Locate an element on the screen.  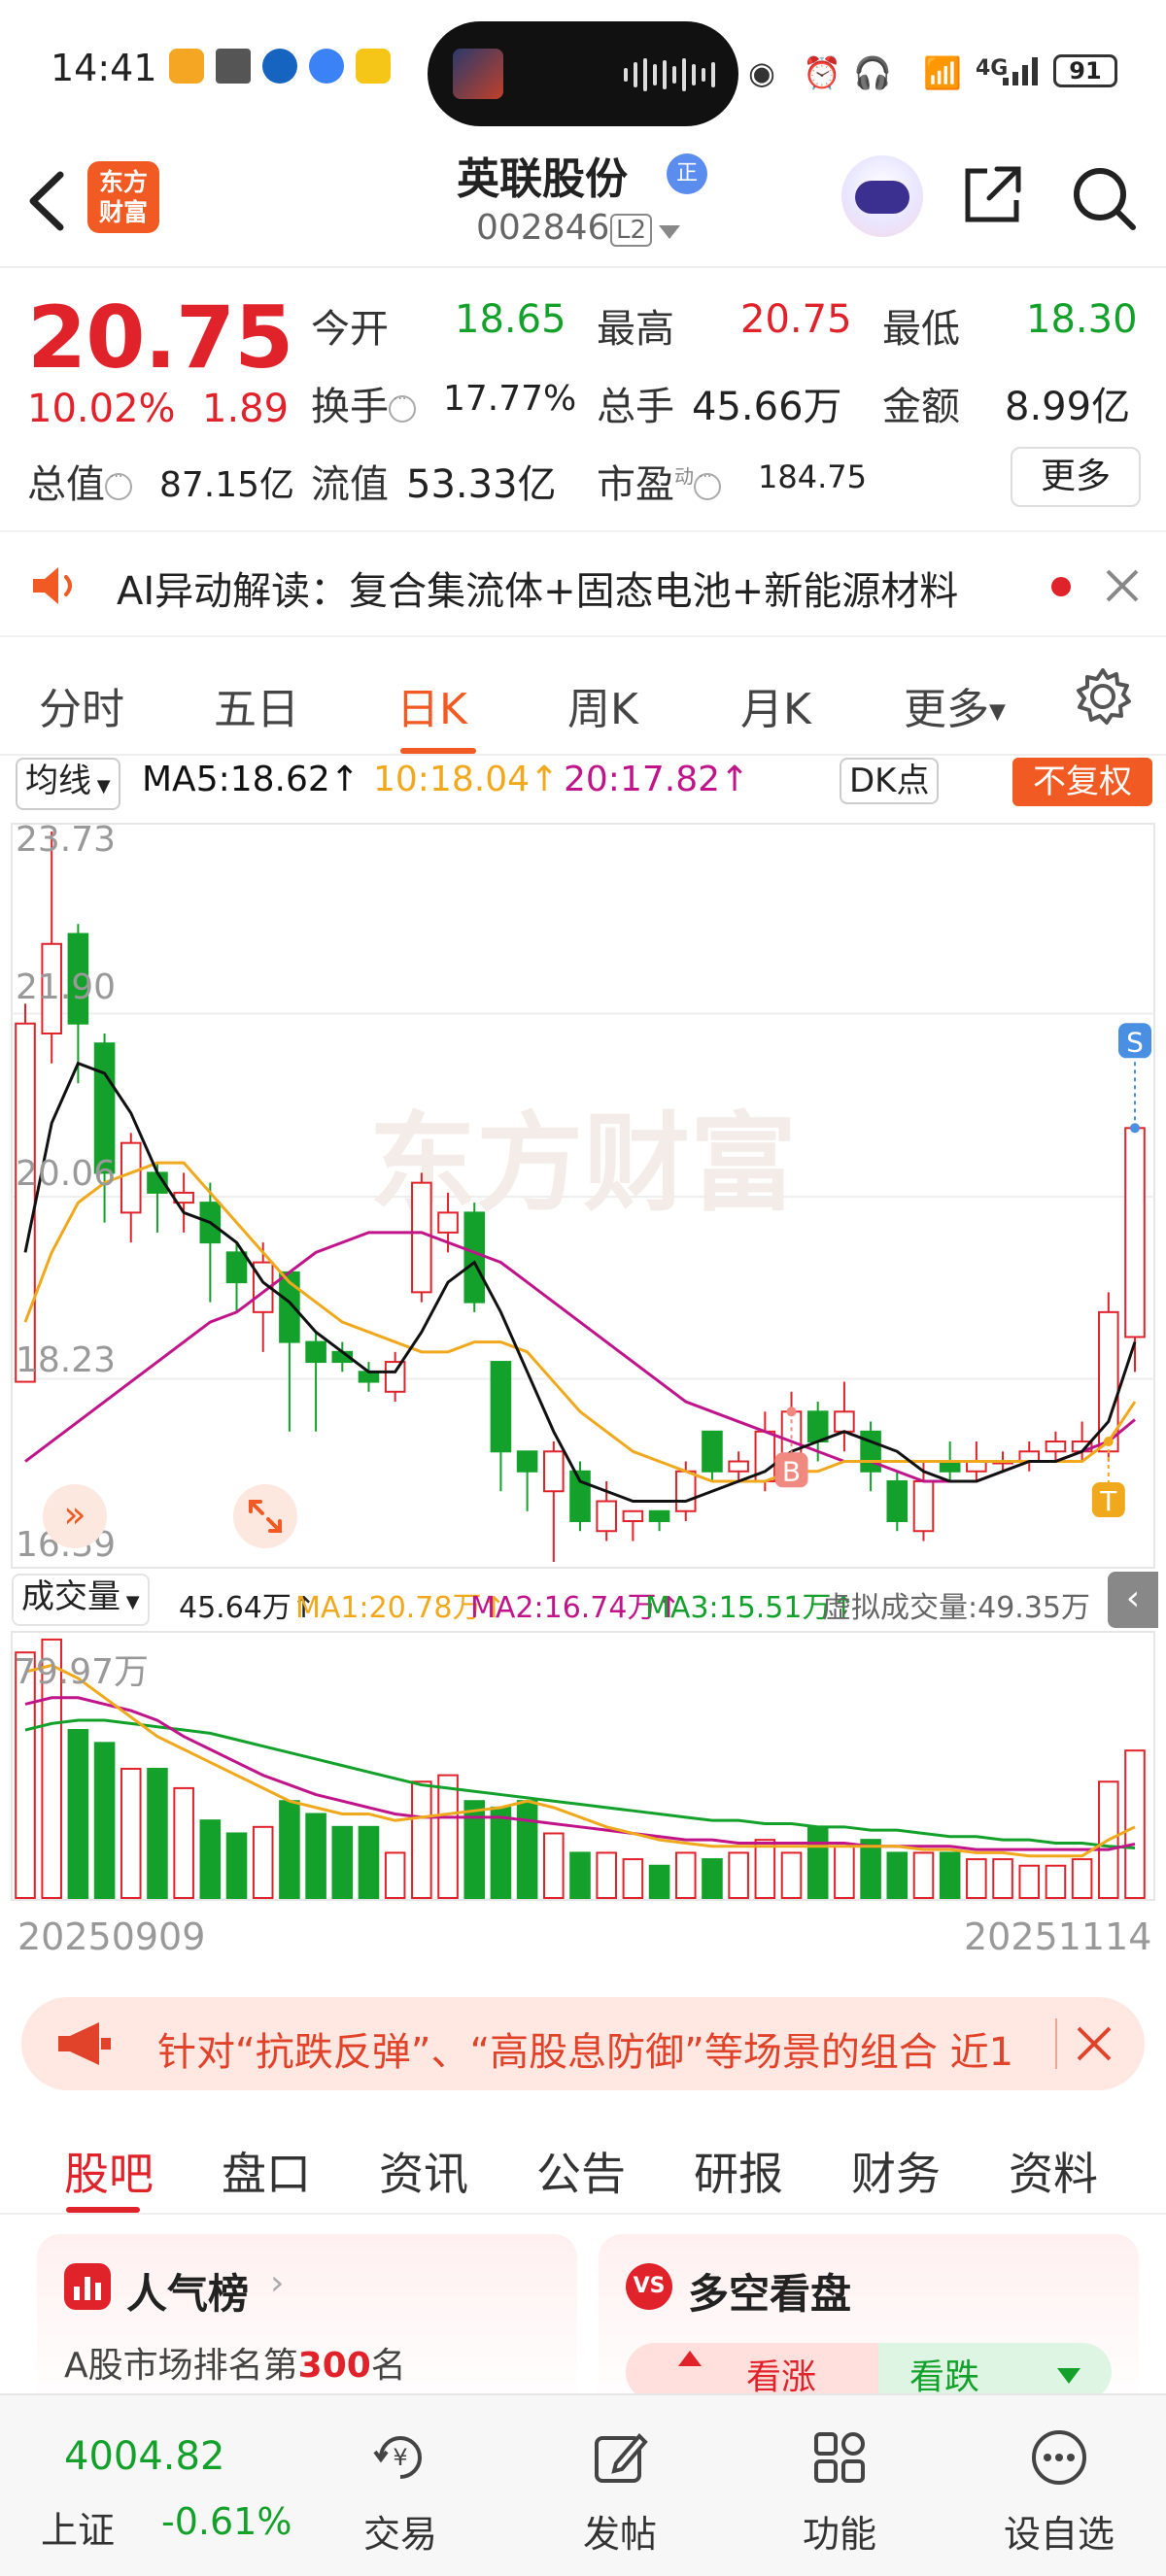
popularity-card: 人气榜 › A股市场排名第300名 is located at coordinates (307, 2321).